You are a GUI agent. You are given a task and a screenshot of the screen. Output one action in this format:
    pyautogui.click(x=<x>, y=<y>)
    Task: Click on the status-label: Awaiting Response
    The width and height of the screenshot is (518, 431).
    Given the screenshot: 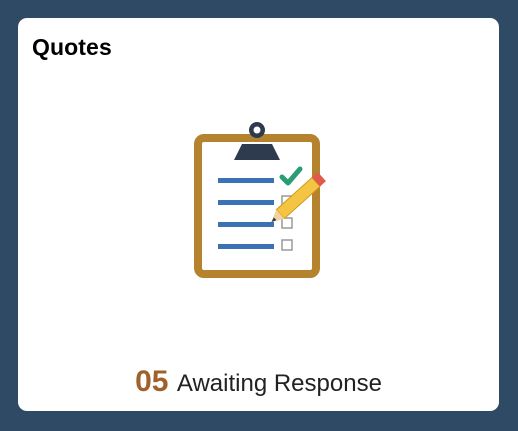 What is the action you would take?
    pyautogui.click(x=279, y=383)
    